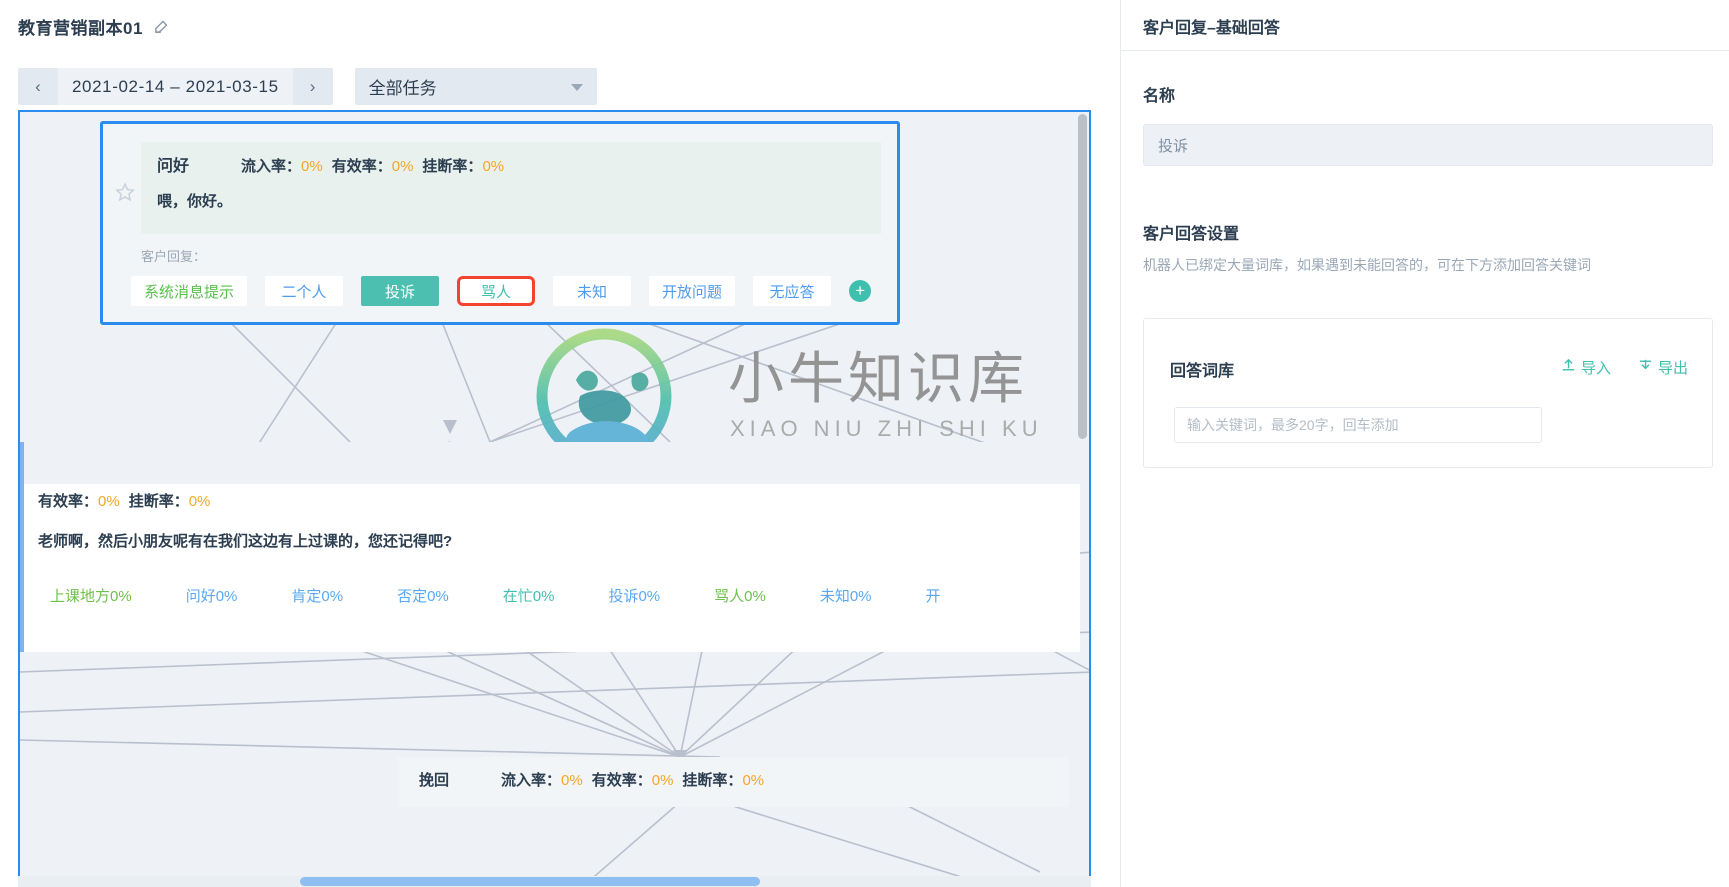 The image size is (1729, 887). I want to click on hangup-value-3: 0%, so click(753, 780).